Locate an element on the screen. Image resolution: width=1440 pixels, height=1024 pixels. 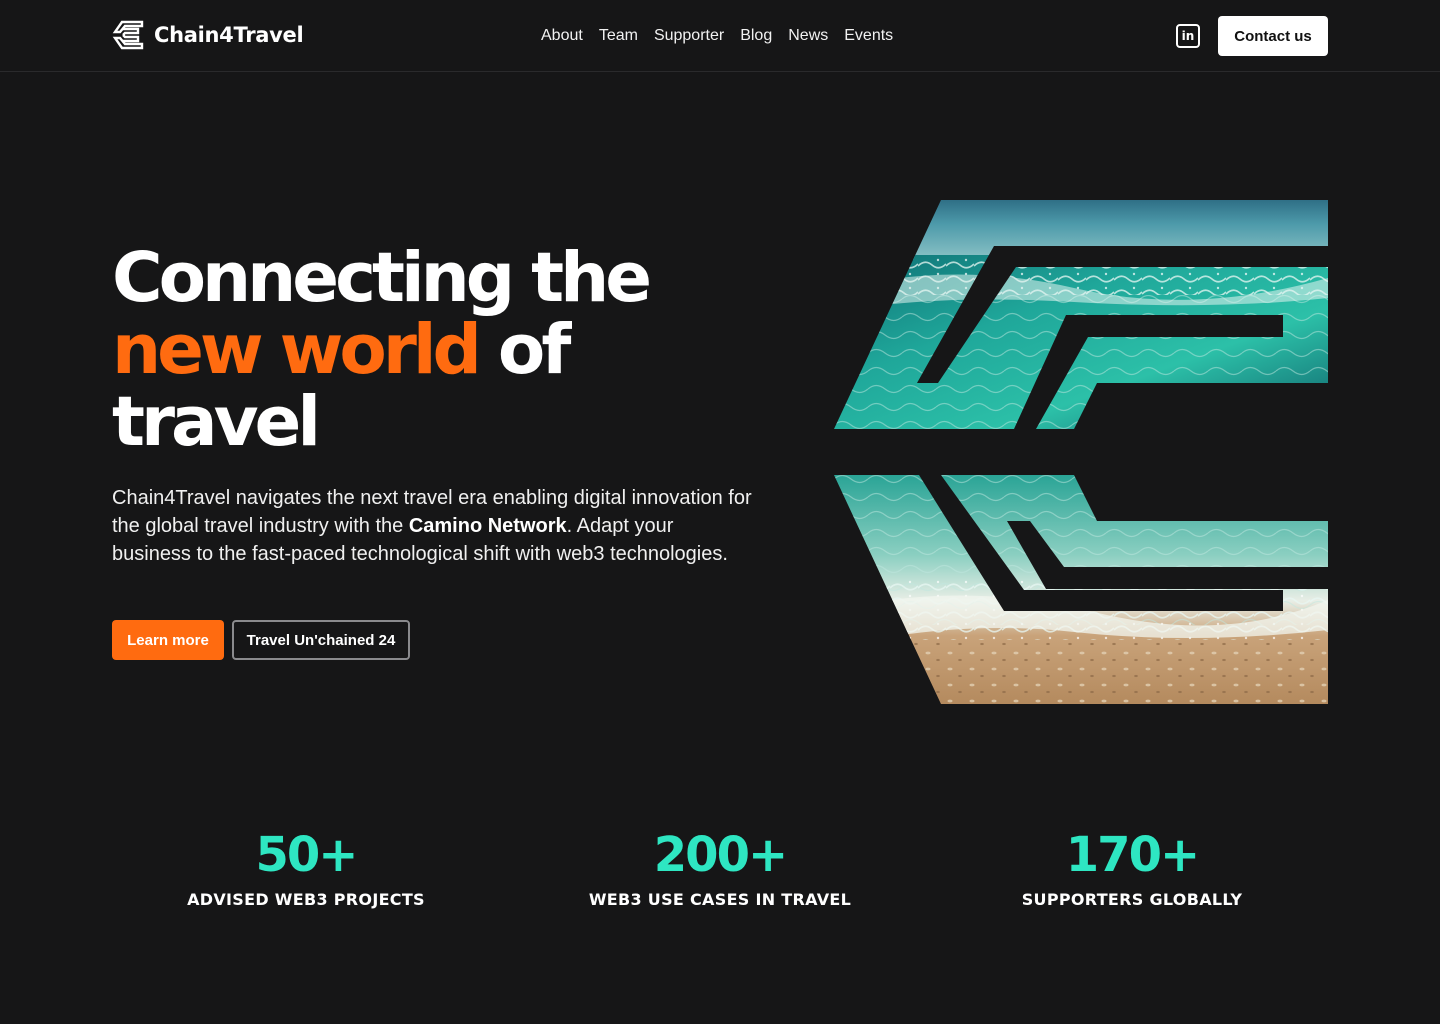
linkedin-icon: in is located at coordinates (1188, 36).